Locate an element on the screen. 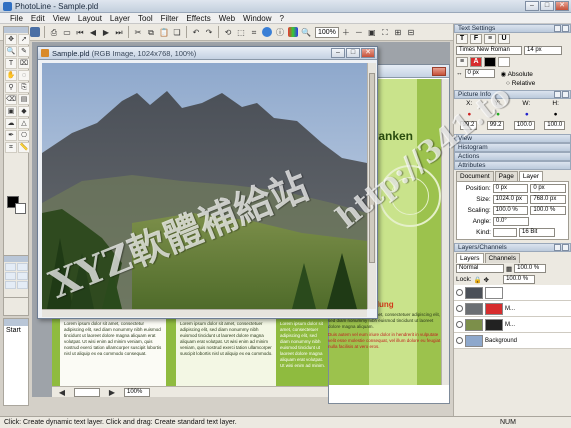 The width and height of the screenshot is (571, 428). maximize-button: □ is located at coordinates (547, 6).